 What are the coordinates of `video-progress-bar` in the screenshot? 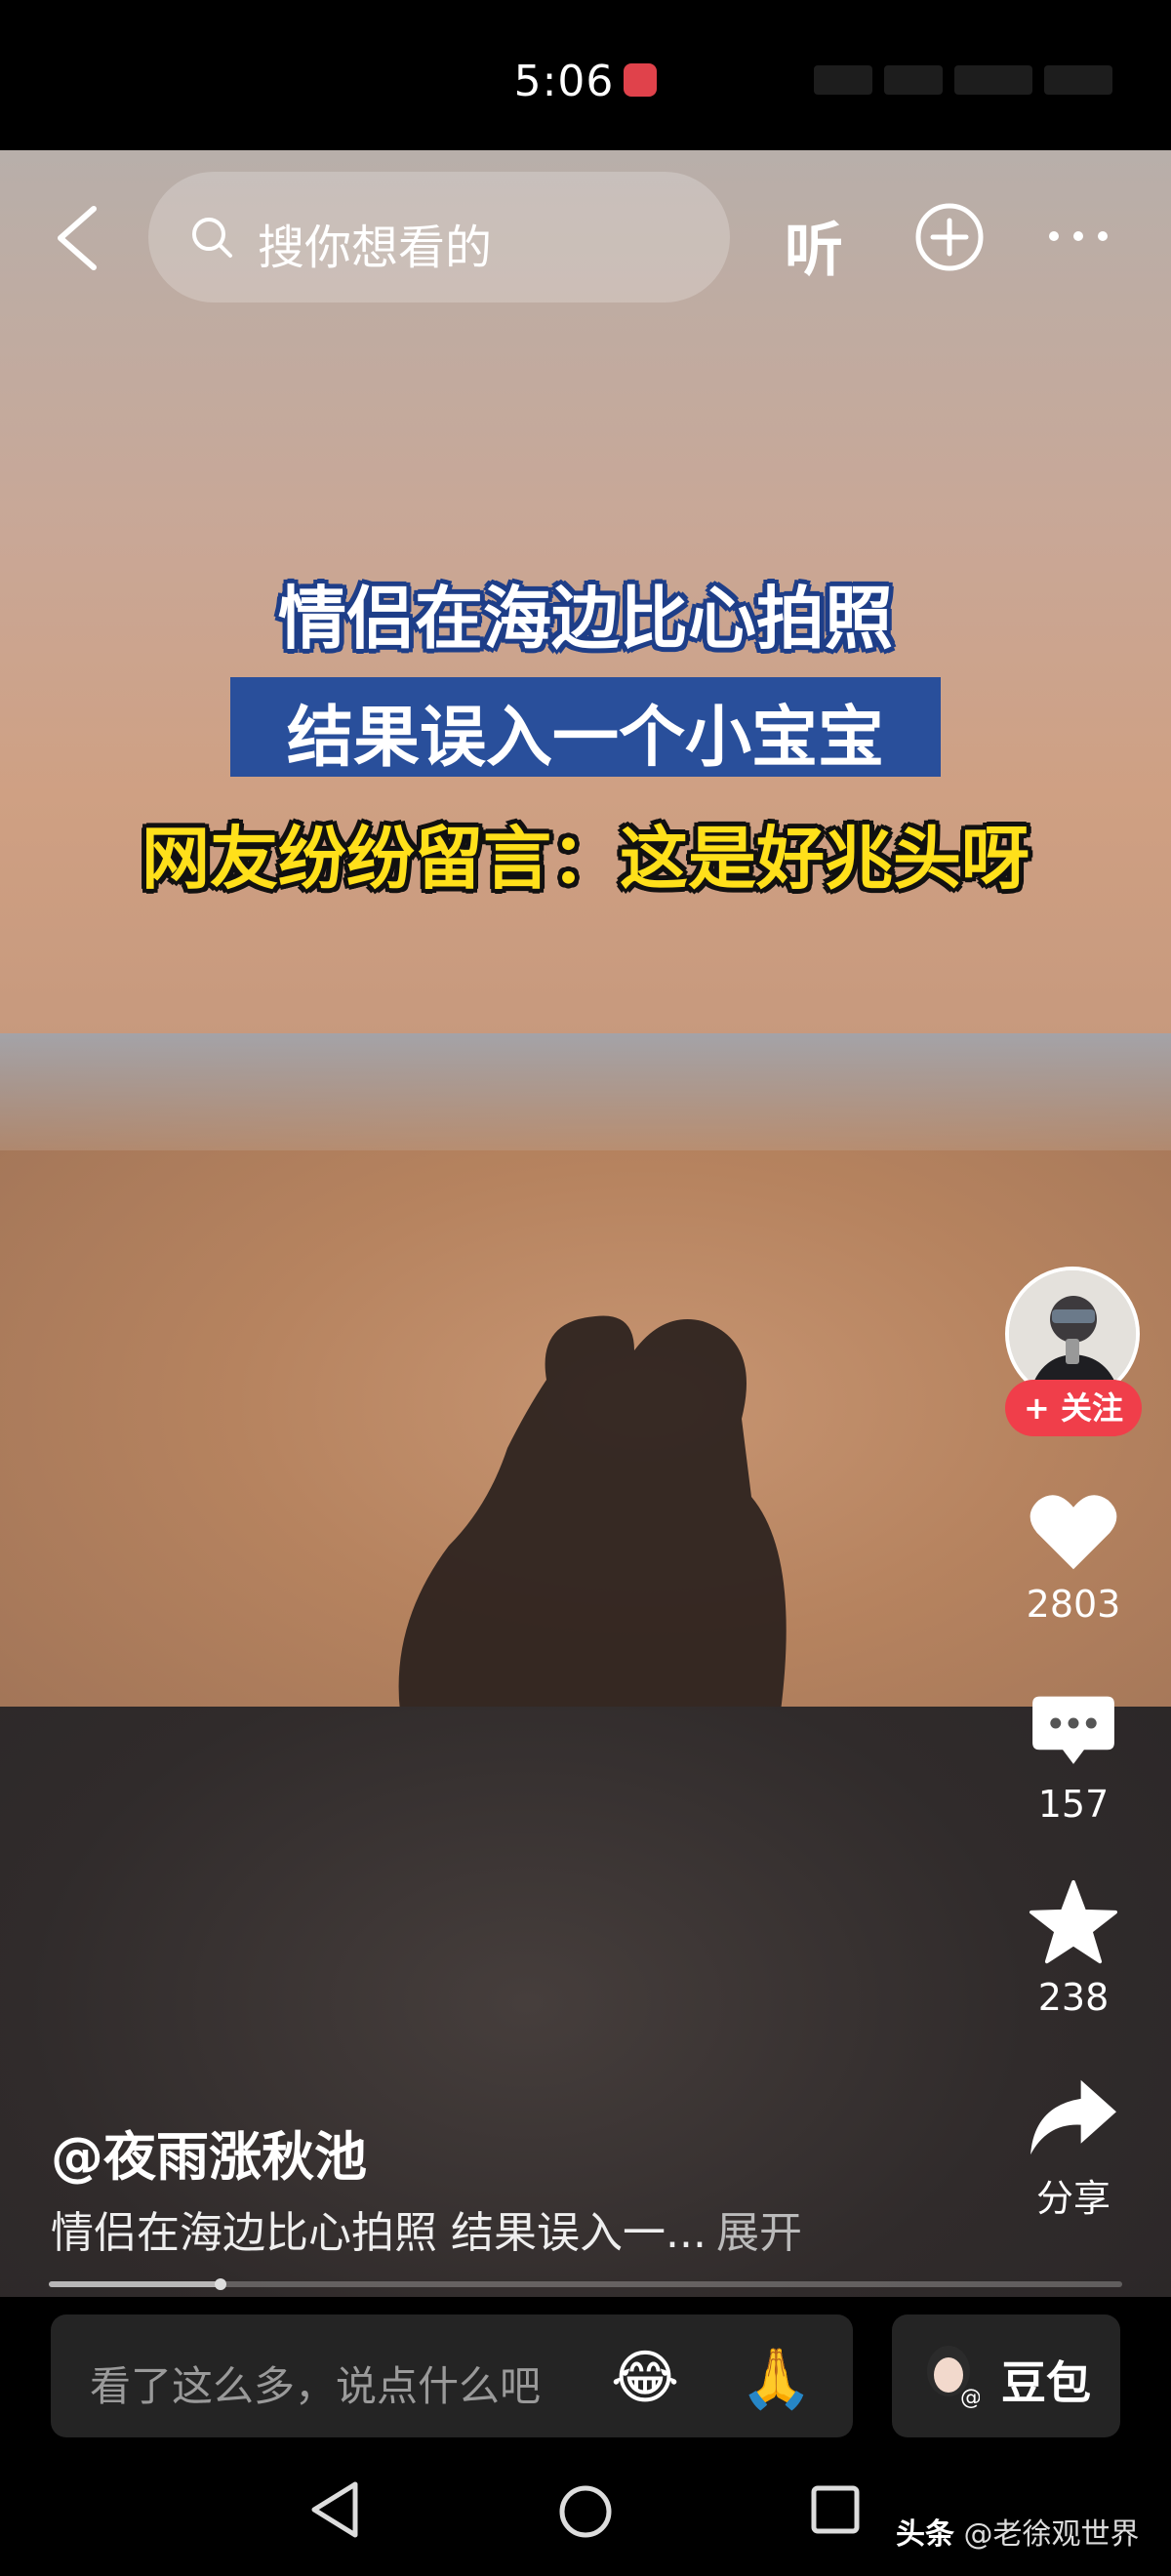 It's located at (585, 2284).